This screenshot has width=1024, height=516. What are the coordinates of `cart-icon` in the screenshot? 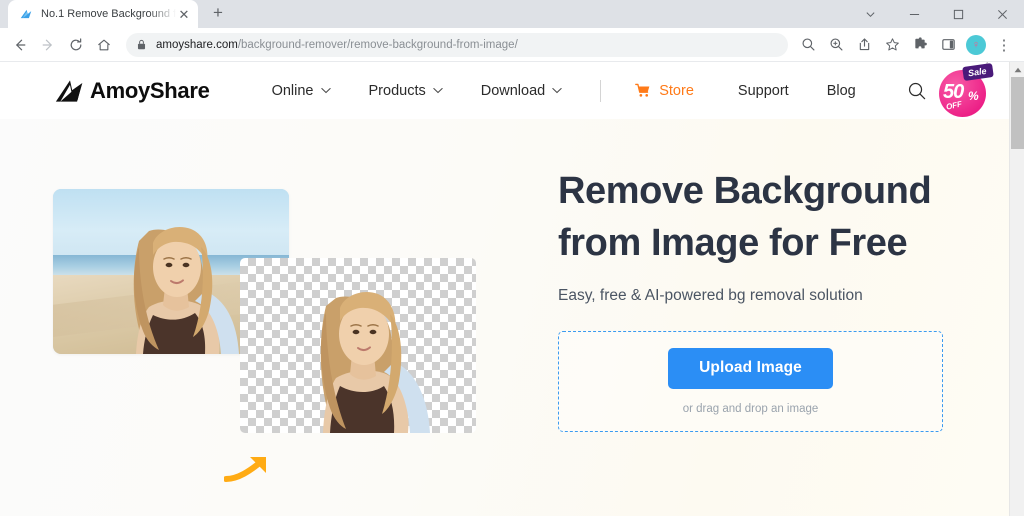 It's located at (643, 90).